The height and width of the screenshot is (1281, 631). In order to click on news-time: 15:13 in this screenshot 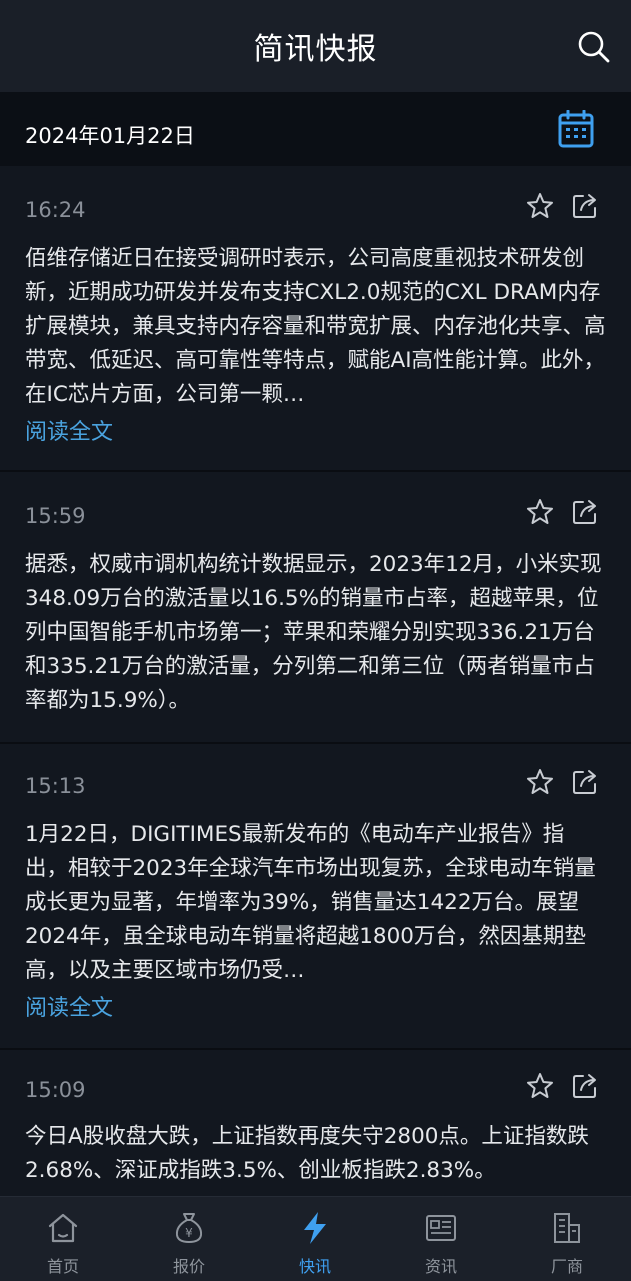, I will do `click(55, 786)`.